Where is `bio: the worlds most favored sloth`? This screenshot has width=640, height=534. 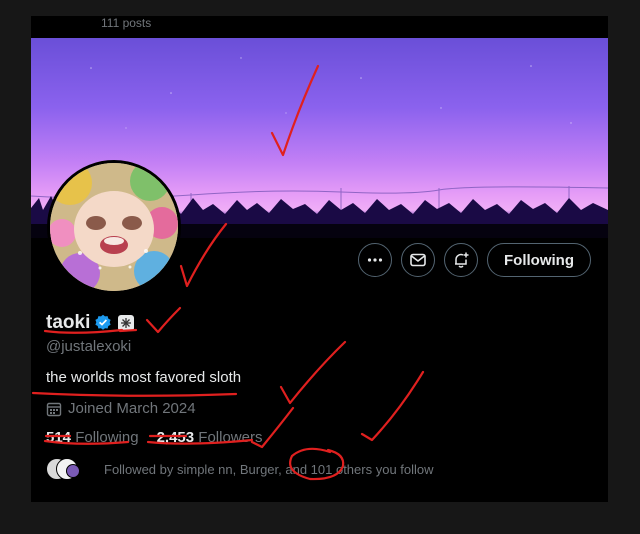 bio: the worlds most favored sloth is located at coordinates (144, 377).